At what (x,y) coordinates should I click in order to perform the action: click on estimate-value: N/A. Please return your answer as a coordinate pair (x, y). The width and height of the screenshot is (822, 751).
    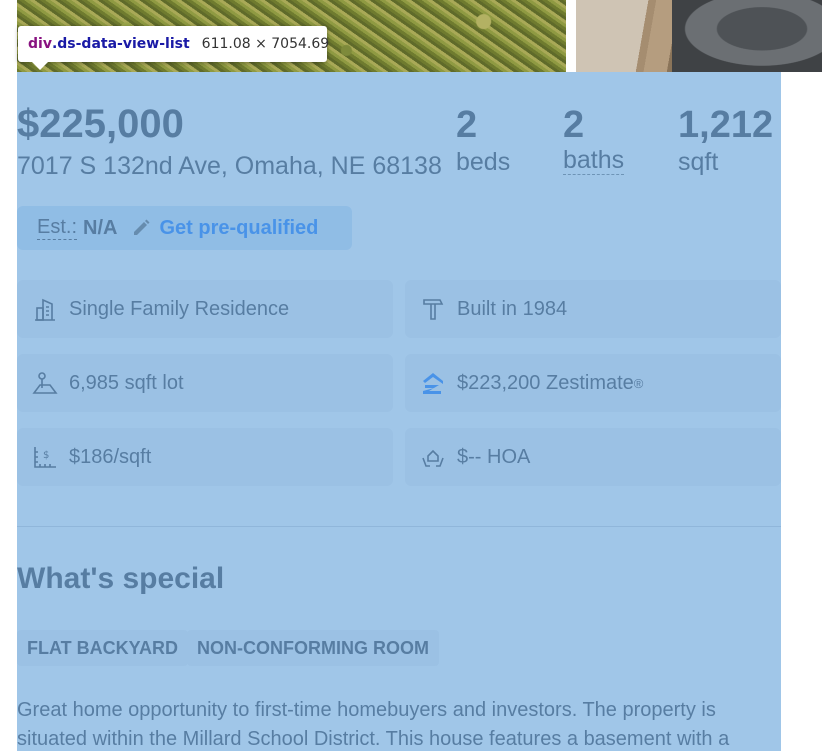
    Looking at the image, I should click on (100, 227).